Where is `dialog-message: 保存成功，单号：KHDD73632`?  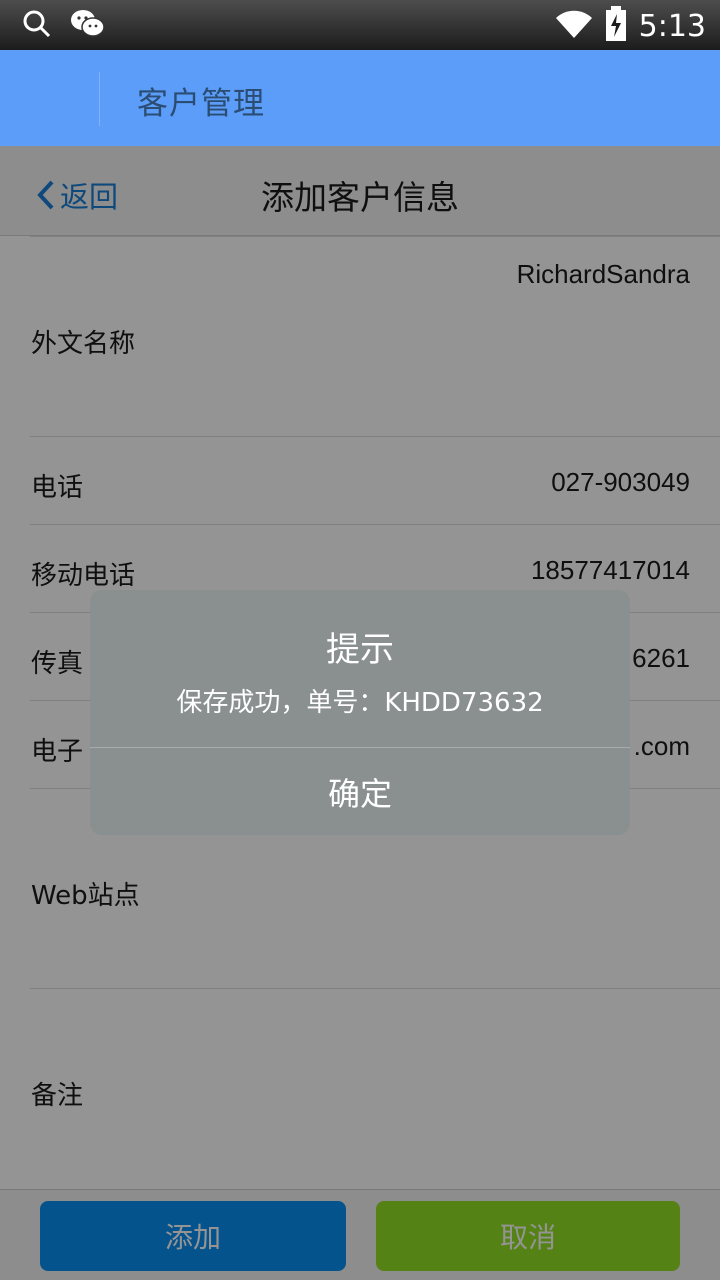
dialog-message: 保存成功，单号：KHDD73632 is located at coordinates (360, 703).